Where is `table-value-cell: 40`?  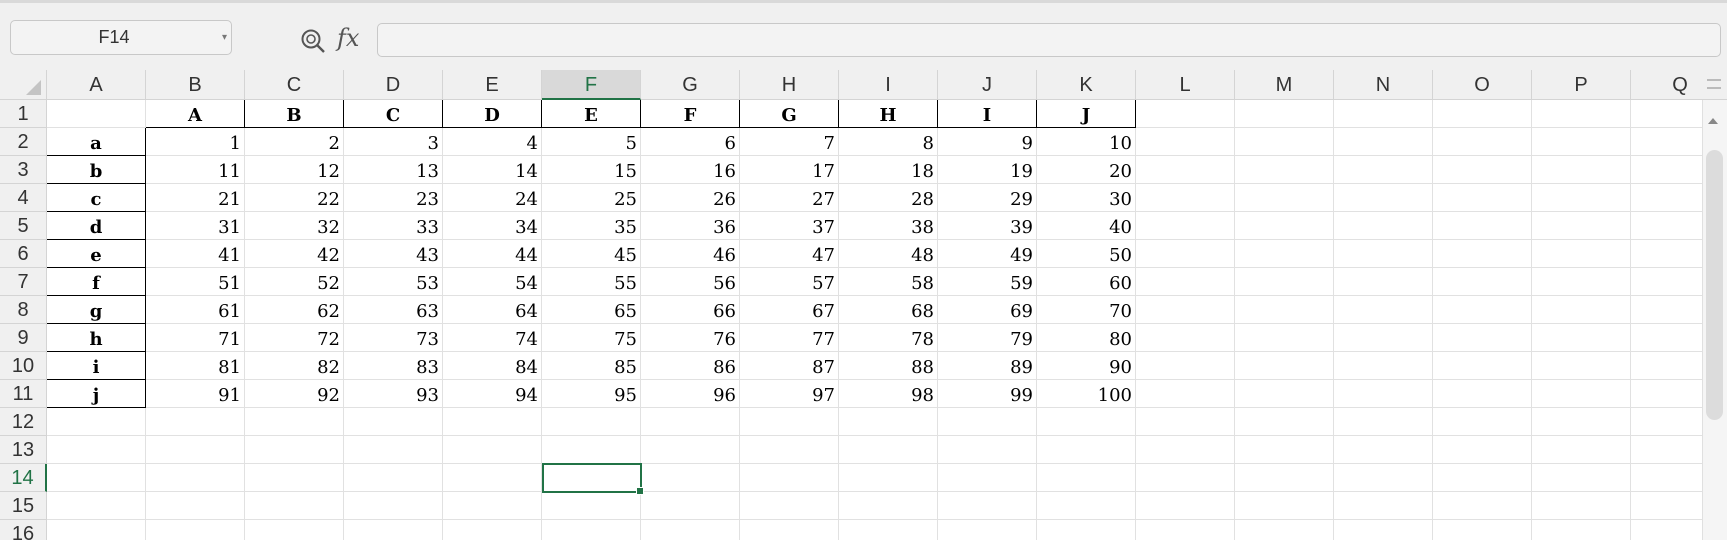 table-value-cell: 40 is located at coordinates (1086, 226).